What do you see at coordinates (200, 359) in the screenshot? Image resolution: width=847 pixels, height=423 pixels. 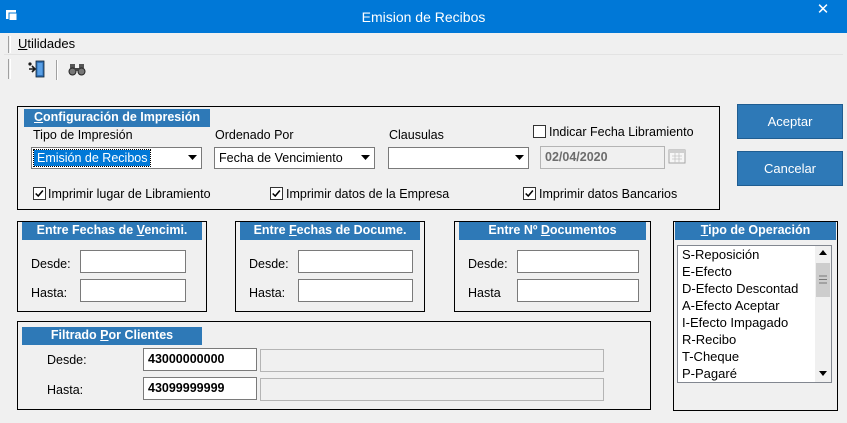 I see `clientes-desde-code-field: 43000000000` at bounding box center [200, 359].